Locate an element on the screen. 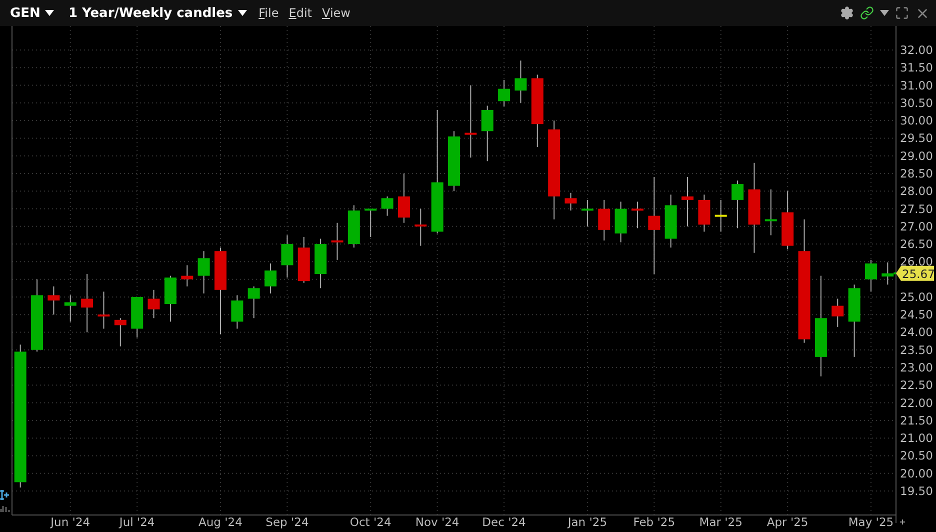  axis-label: 23.00 is located at coordinates (916, 367).